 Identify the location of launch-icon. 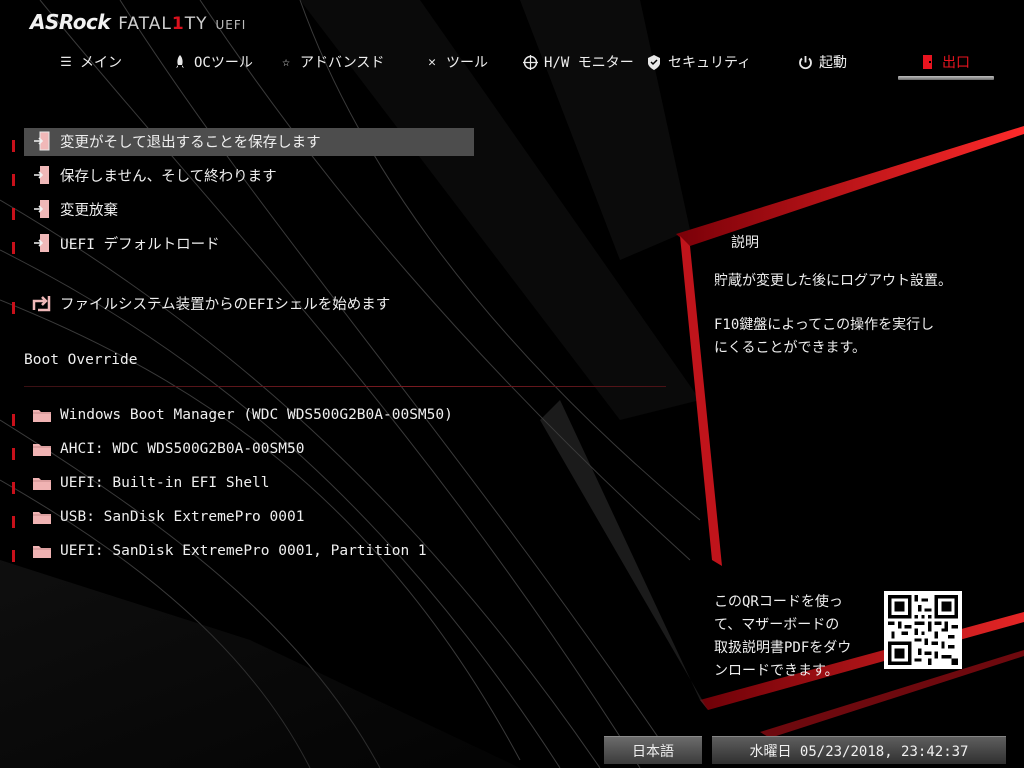
(42, 303).